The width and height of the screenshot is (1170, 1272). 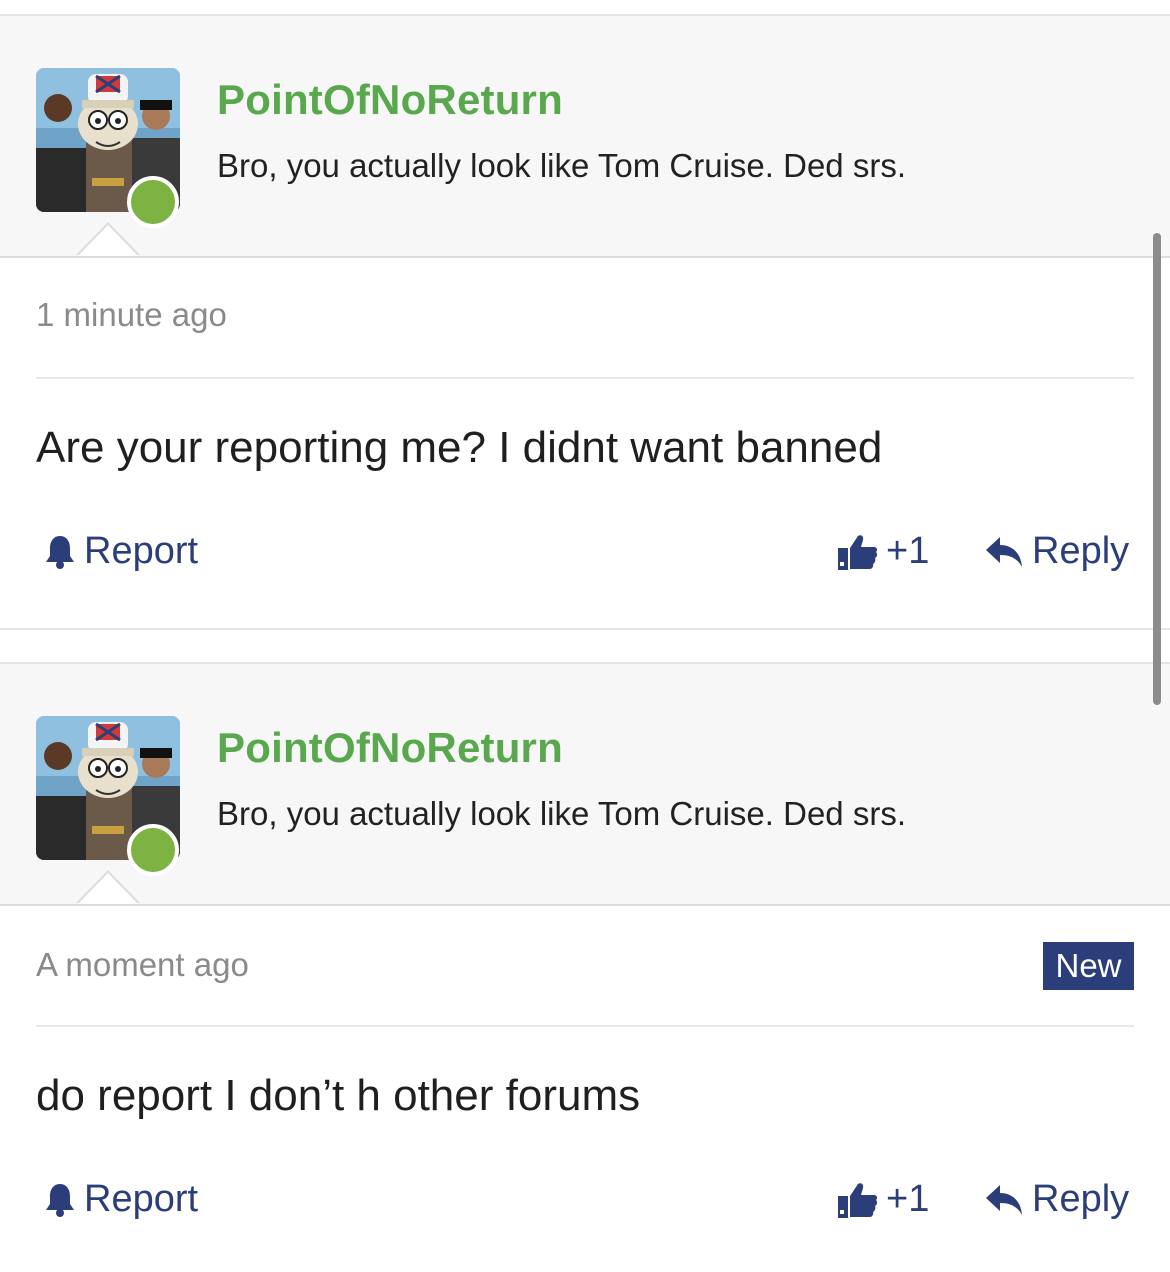 What do you see at coordinates (1088, 966) in the screenshot?
I see `new-badge: New` at bounding box center [1088, 966].